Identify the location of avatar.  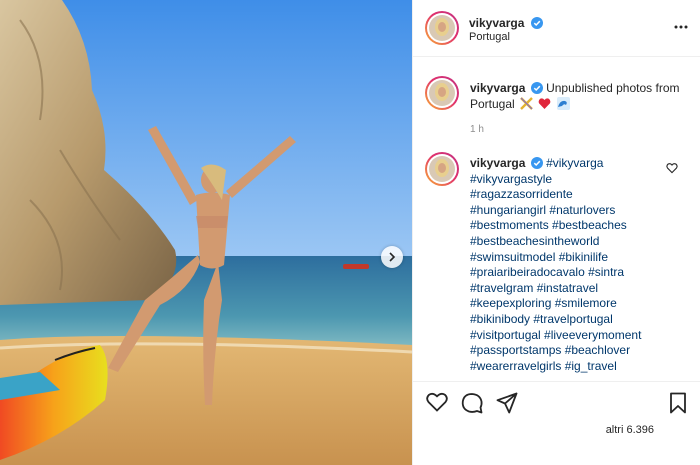
(442, 28).